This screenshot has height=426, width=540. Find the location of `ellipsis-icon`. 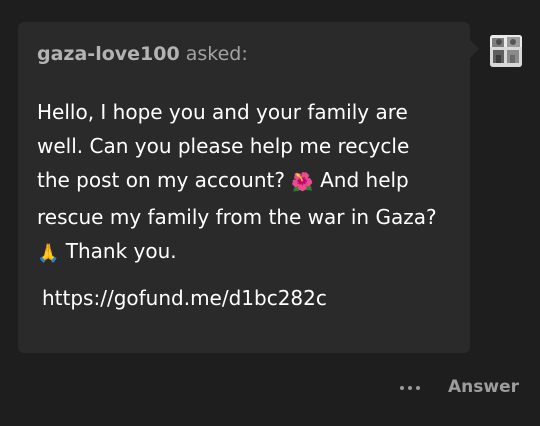

ellipsis-icon is located at coordinates (402, 388).